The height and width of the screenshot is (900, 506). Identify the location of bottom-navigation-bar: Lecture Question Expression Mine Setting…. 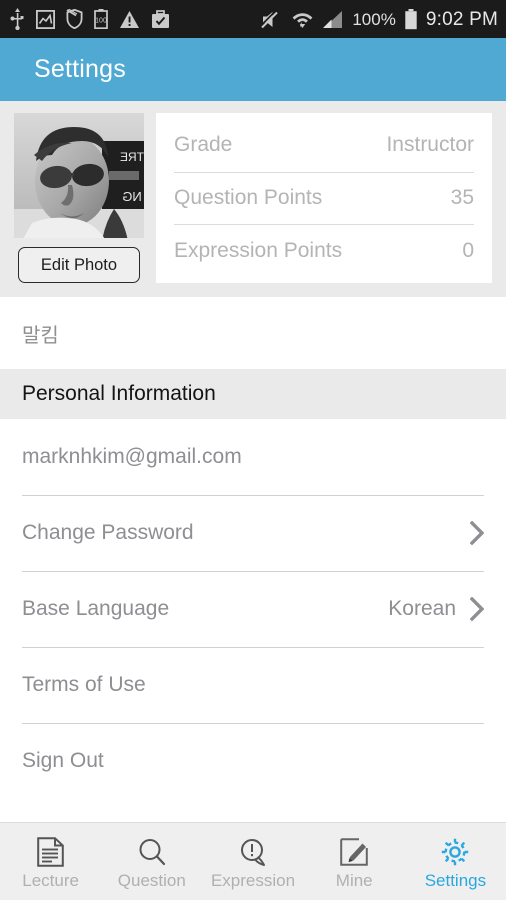
(253, 861).